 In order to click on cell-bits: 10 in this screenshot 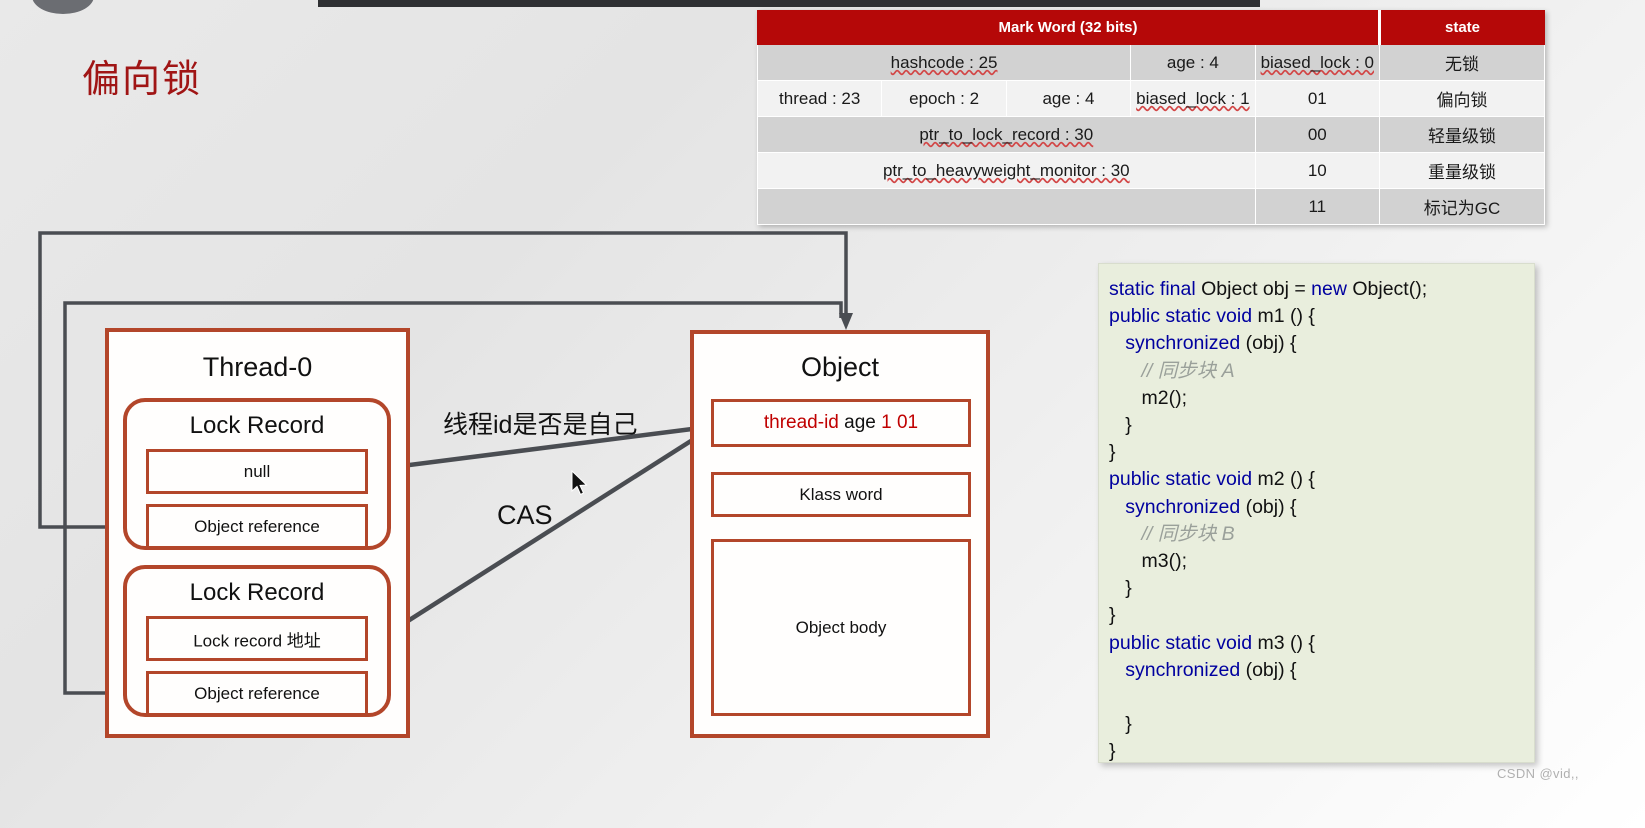, I will do `click(1317, 170)`.